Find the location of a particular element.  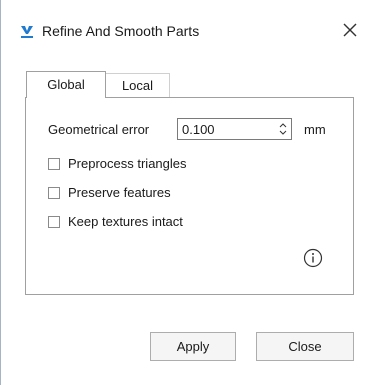

preprocess-triangles-checkbox is located at coordinates (54, 164).